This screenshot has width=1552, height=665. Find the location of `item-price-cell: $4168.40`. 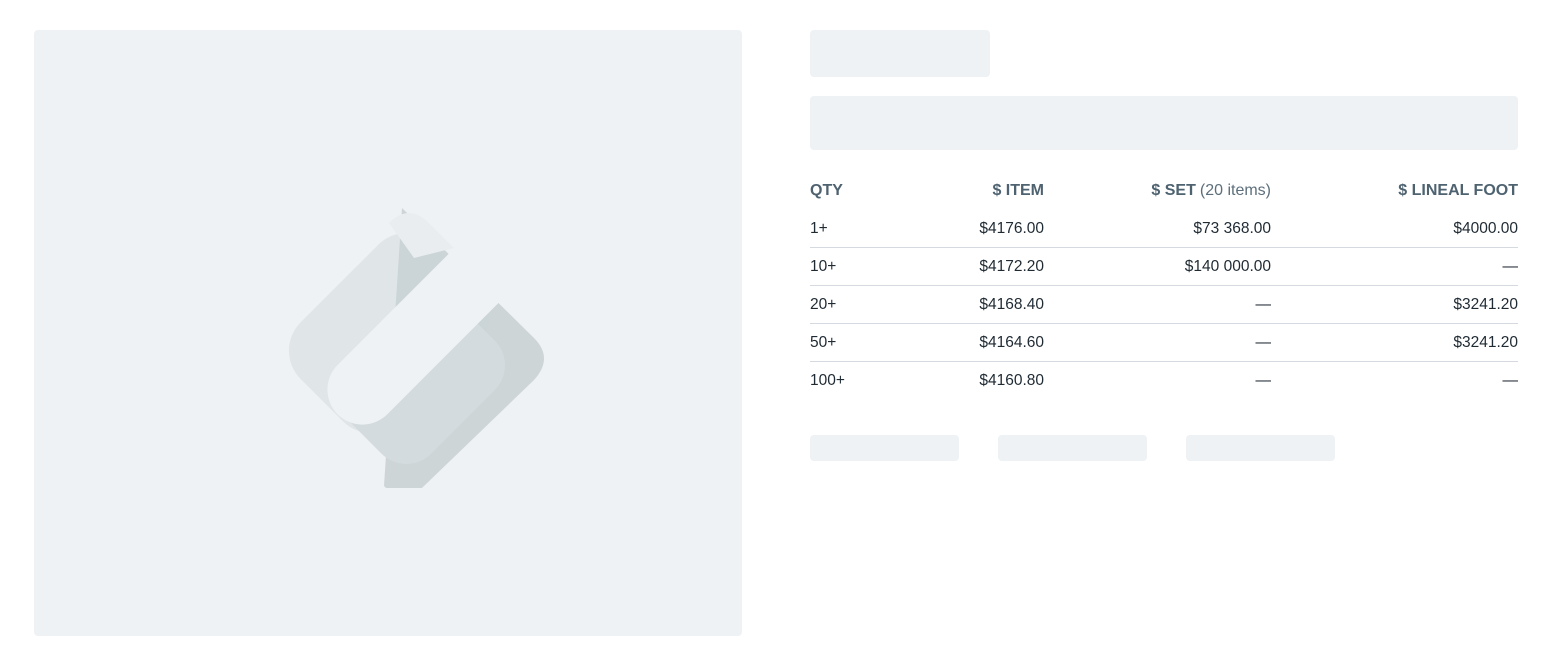

item-price-cell: $4168.40 is located at coordinates (972, 304).